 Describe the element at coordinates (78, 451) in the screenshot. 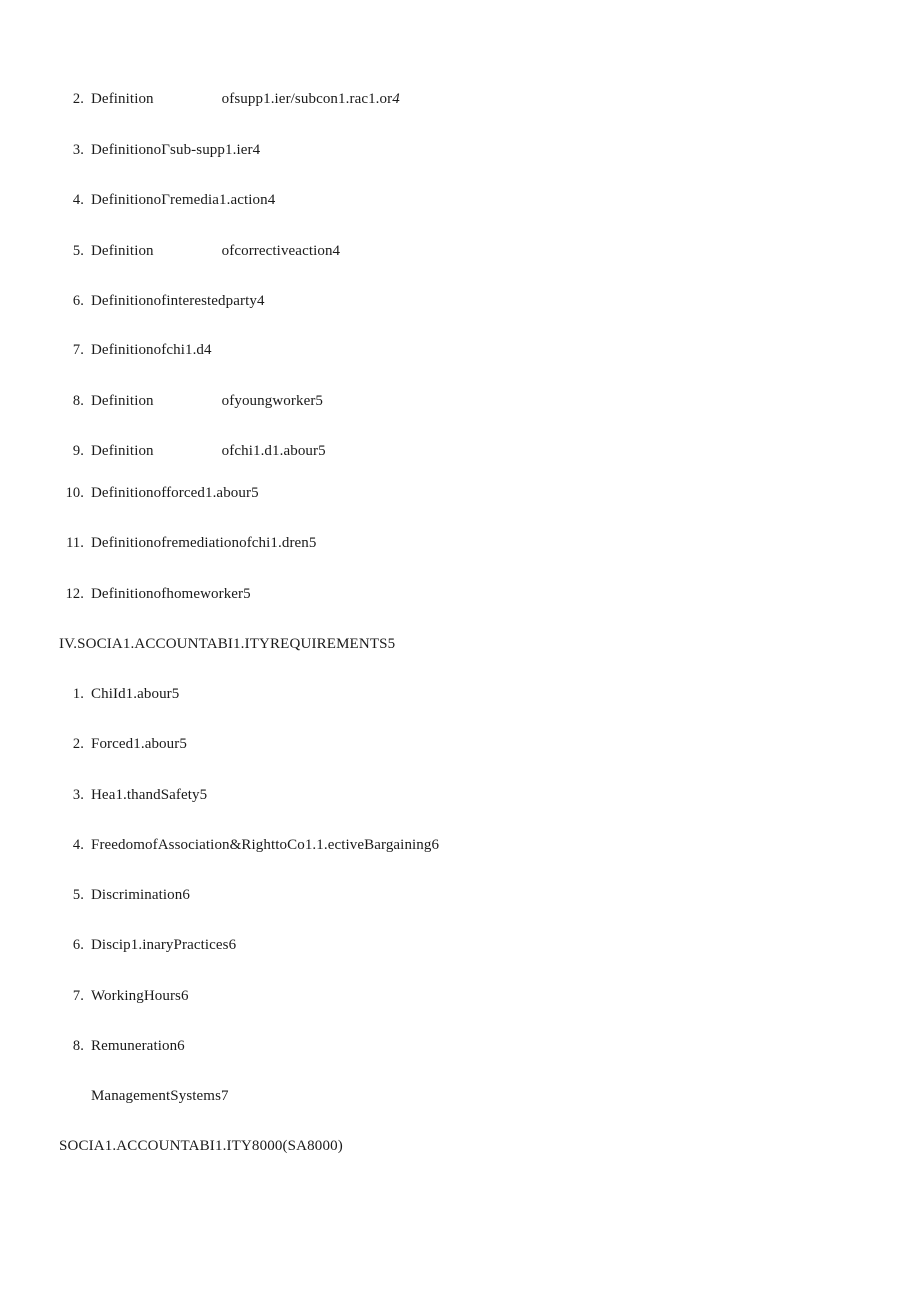

I see `list-item-number: 9.` at that location.